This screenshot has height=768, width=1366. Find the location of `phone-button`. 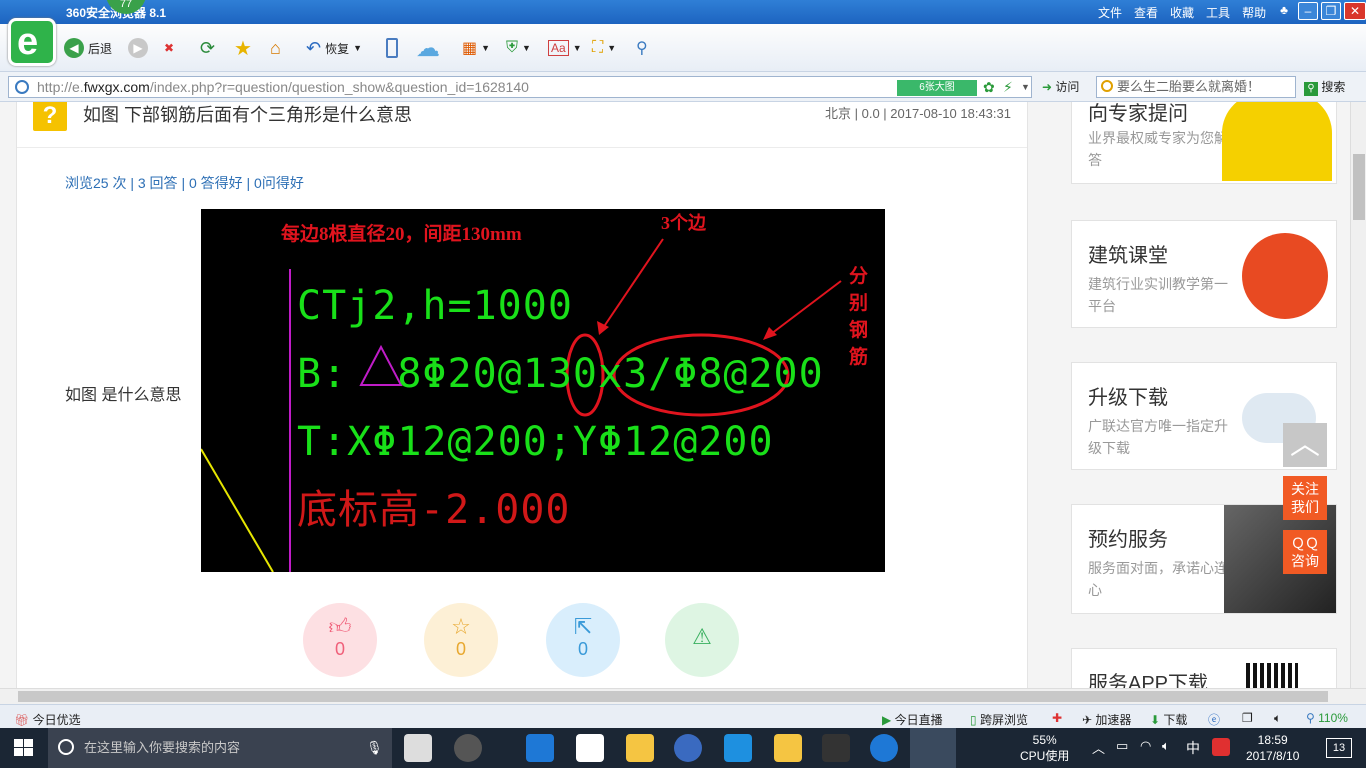

phone-button is located at coordinates (392, 48).